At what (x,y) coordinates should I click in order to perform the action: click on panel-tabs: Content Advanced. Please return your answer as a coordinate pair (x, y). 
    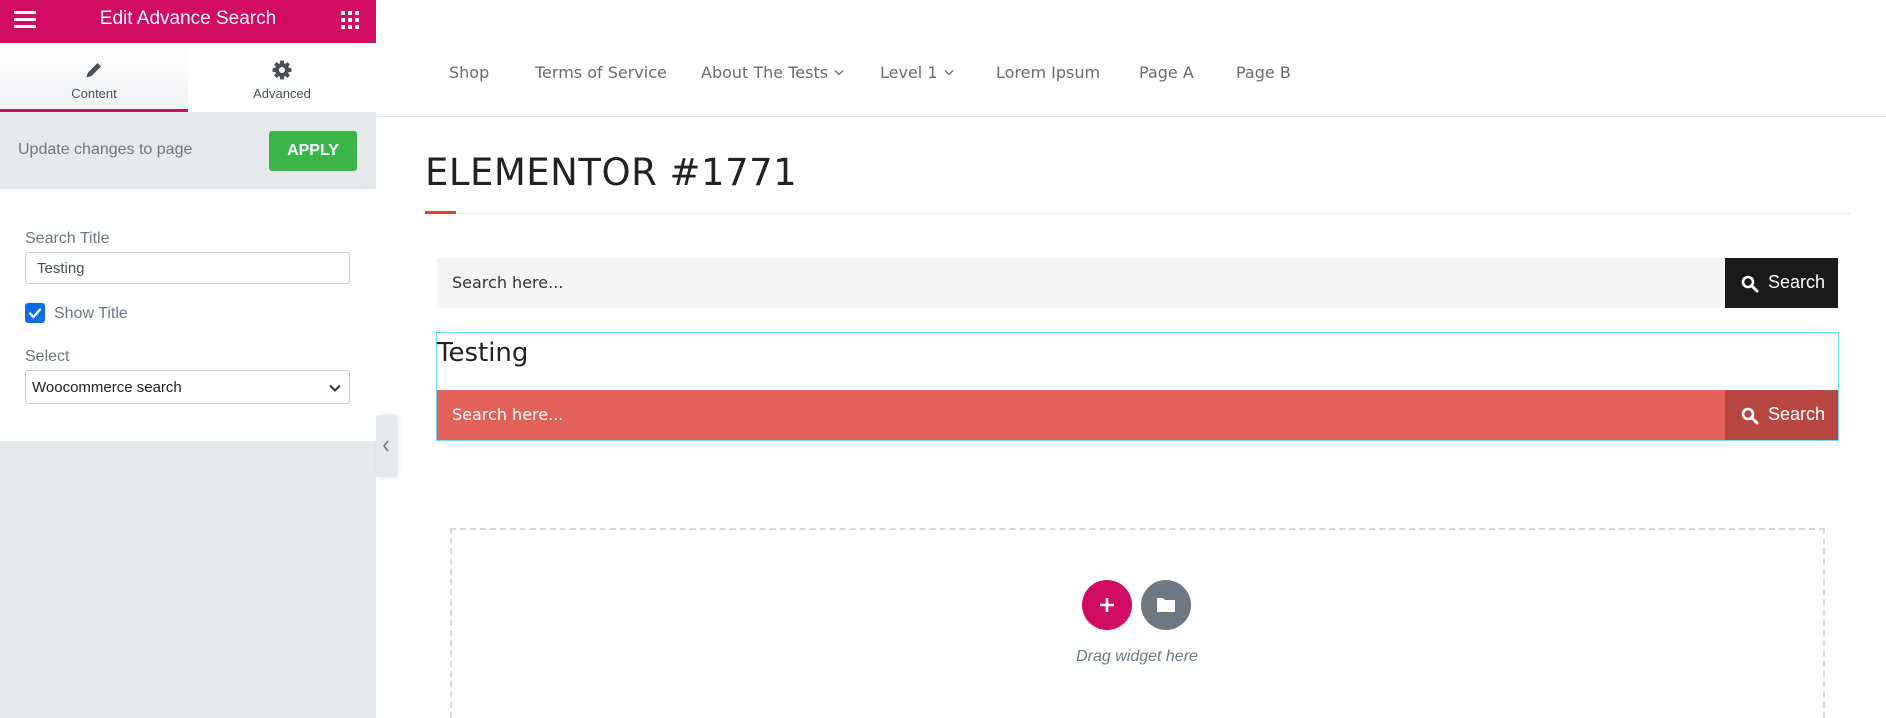
    Looking at the image, I should click on (188, 77).